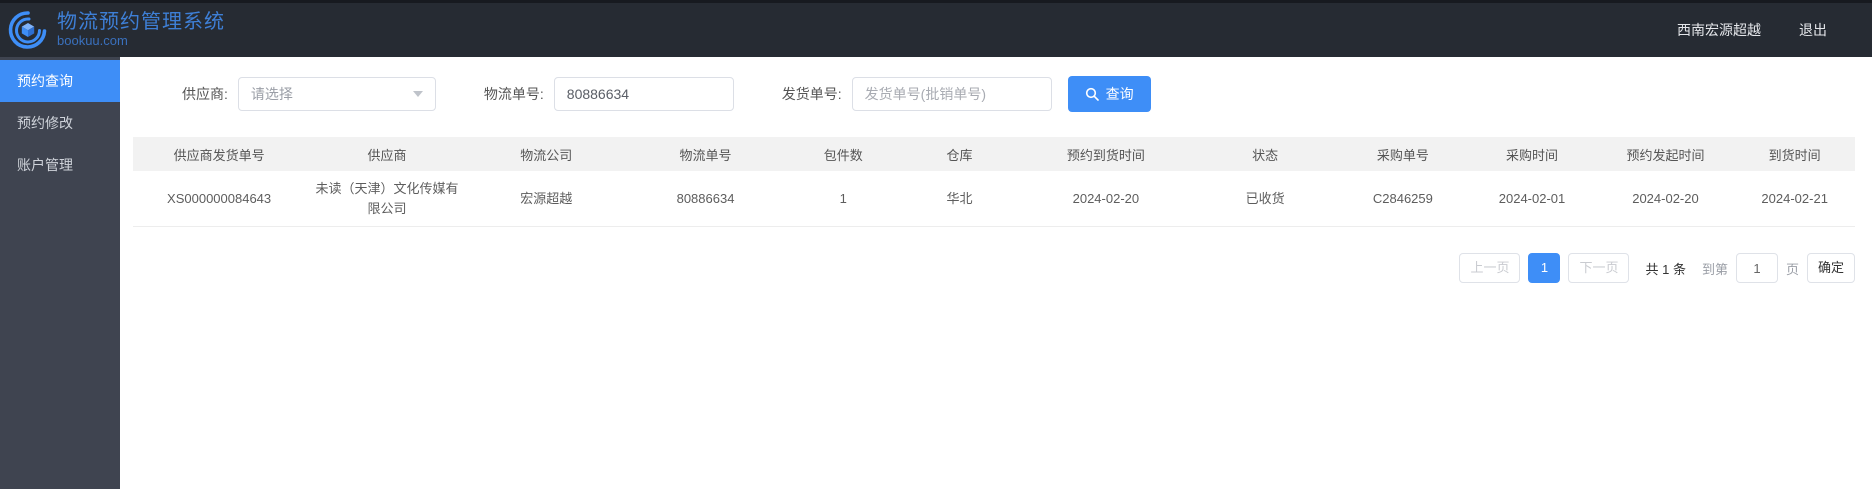  I want to click on header-right: 西南宏源超越 退出, so click(1752, 30).